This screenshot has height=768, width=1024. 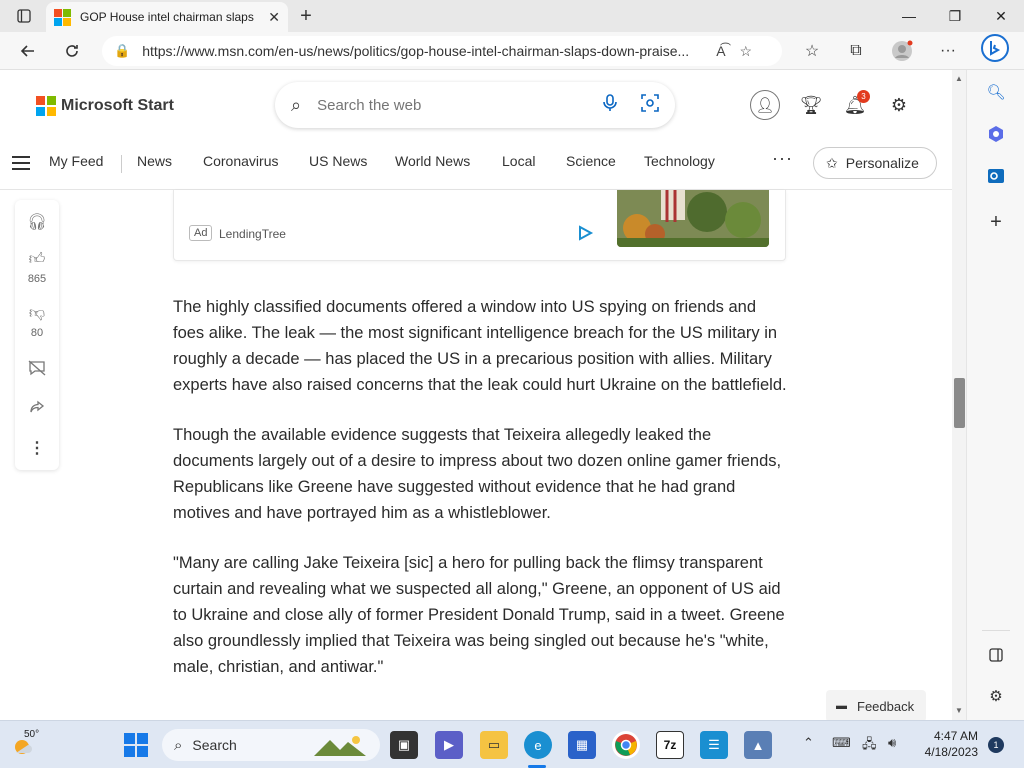 I want to click on nav-item-us-news: US News, so click(x=338, y=161).